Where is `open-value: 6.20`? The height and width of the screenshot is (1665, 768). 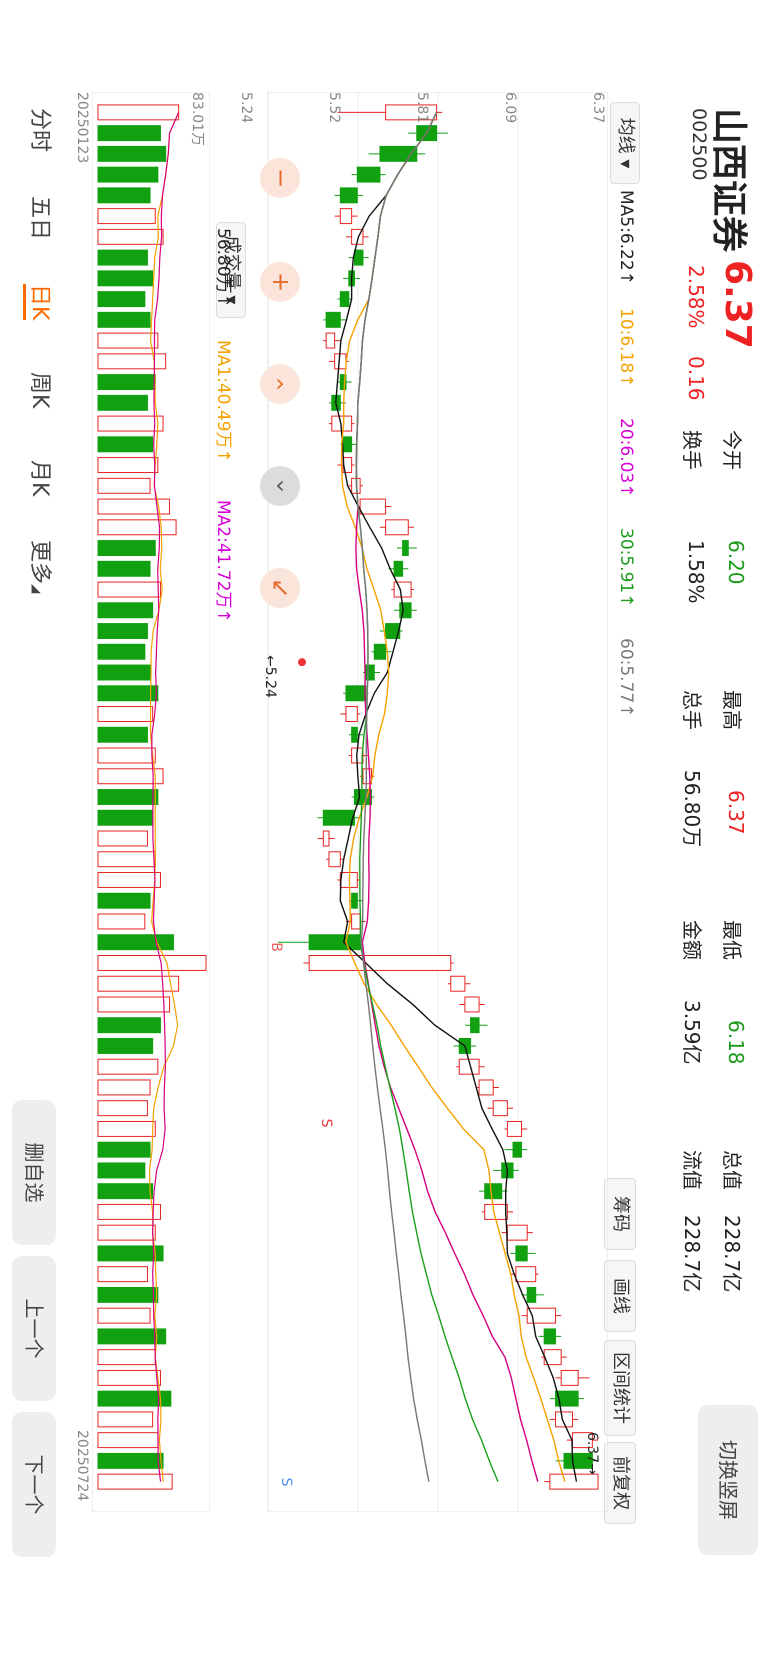
open-value: 6.20 is located at coordinates (736, 562).